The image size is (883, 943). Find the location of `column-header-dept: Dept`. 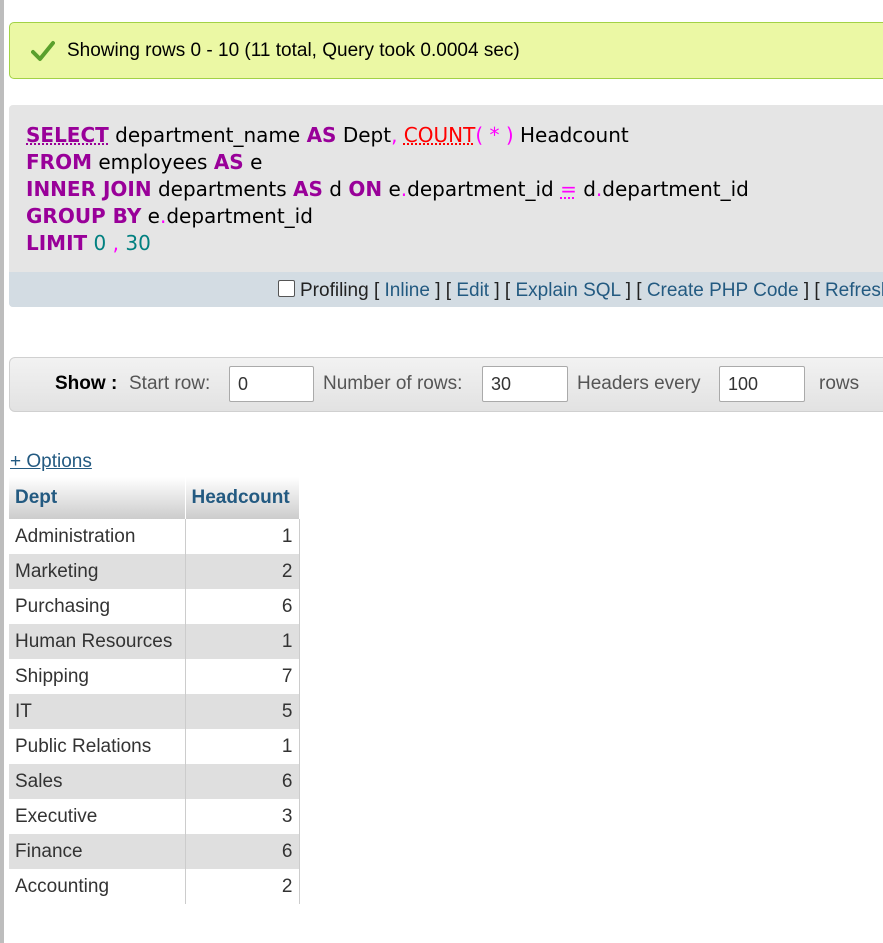

column-header-dept: Dept is located at coordinates (97, 498).